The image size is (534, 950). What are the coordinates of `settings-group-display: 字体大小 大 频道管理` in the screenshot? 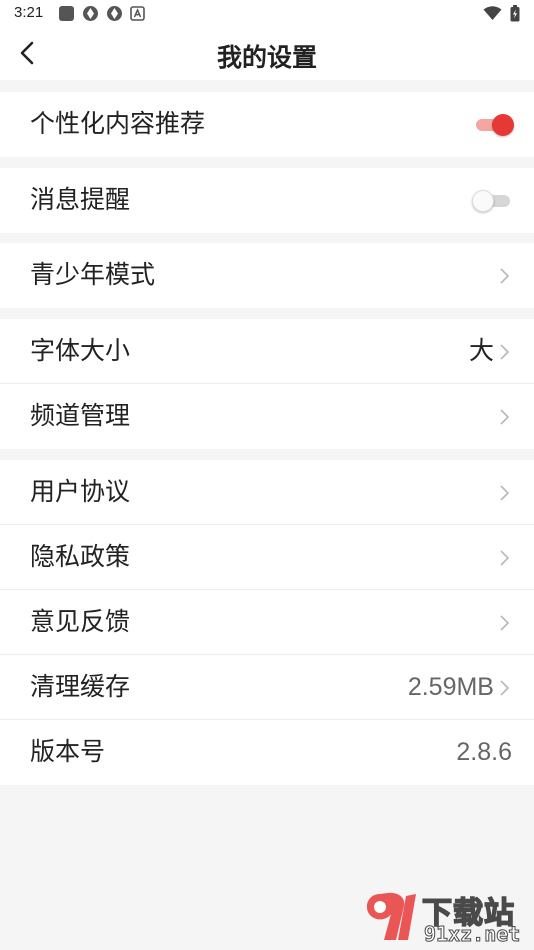 It's located at (267, 384).